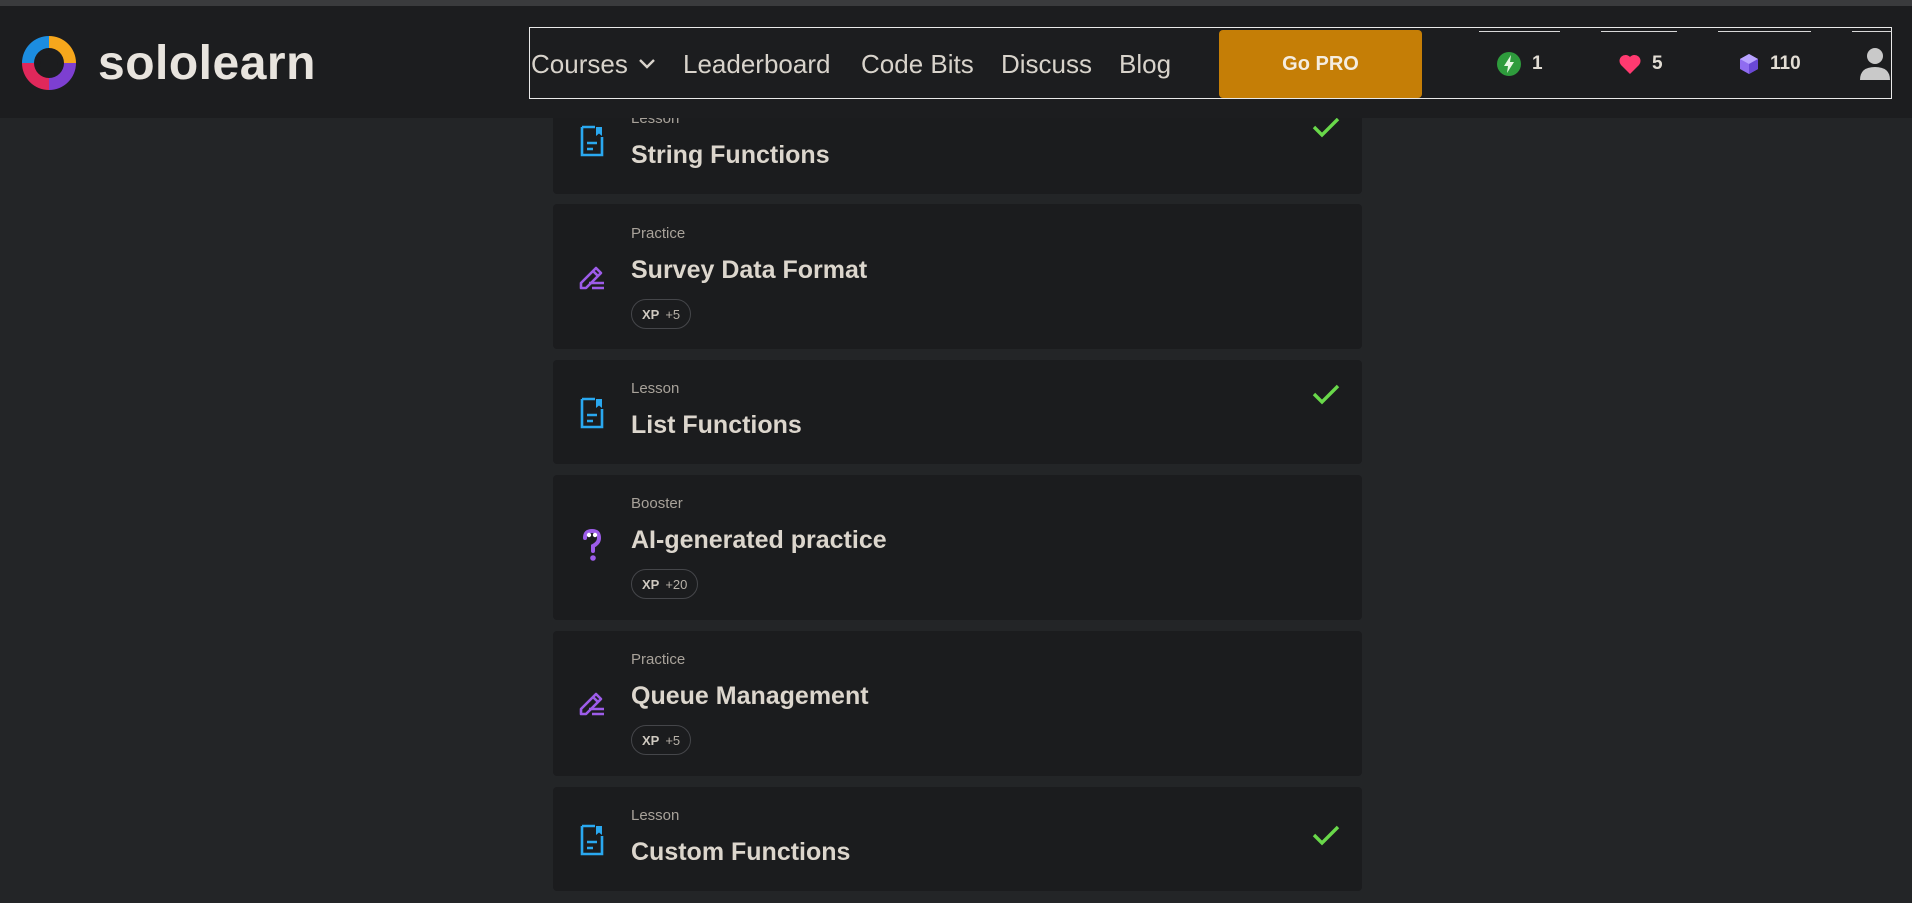 This screenshot has width=1912, height=903. What do you see at coordinates (917, 64) in the screenshot?
I see `nav-code-bits: Code Bits` at bounding box center [917, 64].